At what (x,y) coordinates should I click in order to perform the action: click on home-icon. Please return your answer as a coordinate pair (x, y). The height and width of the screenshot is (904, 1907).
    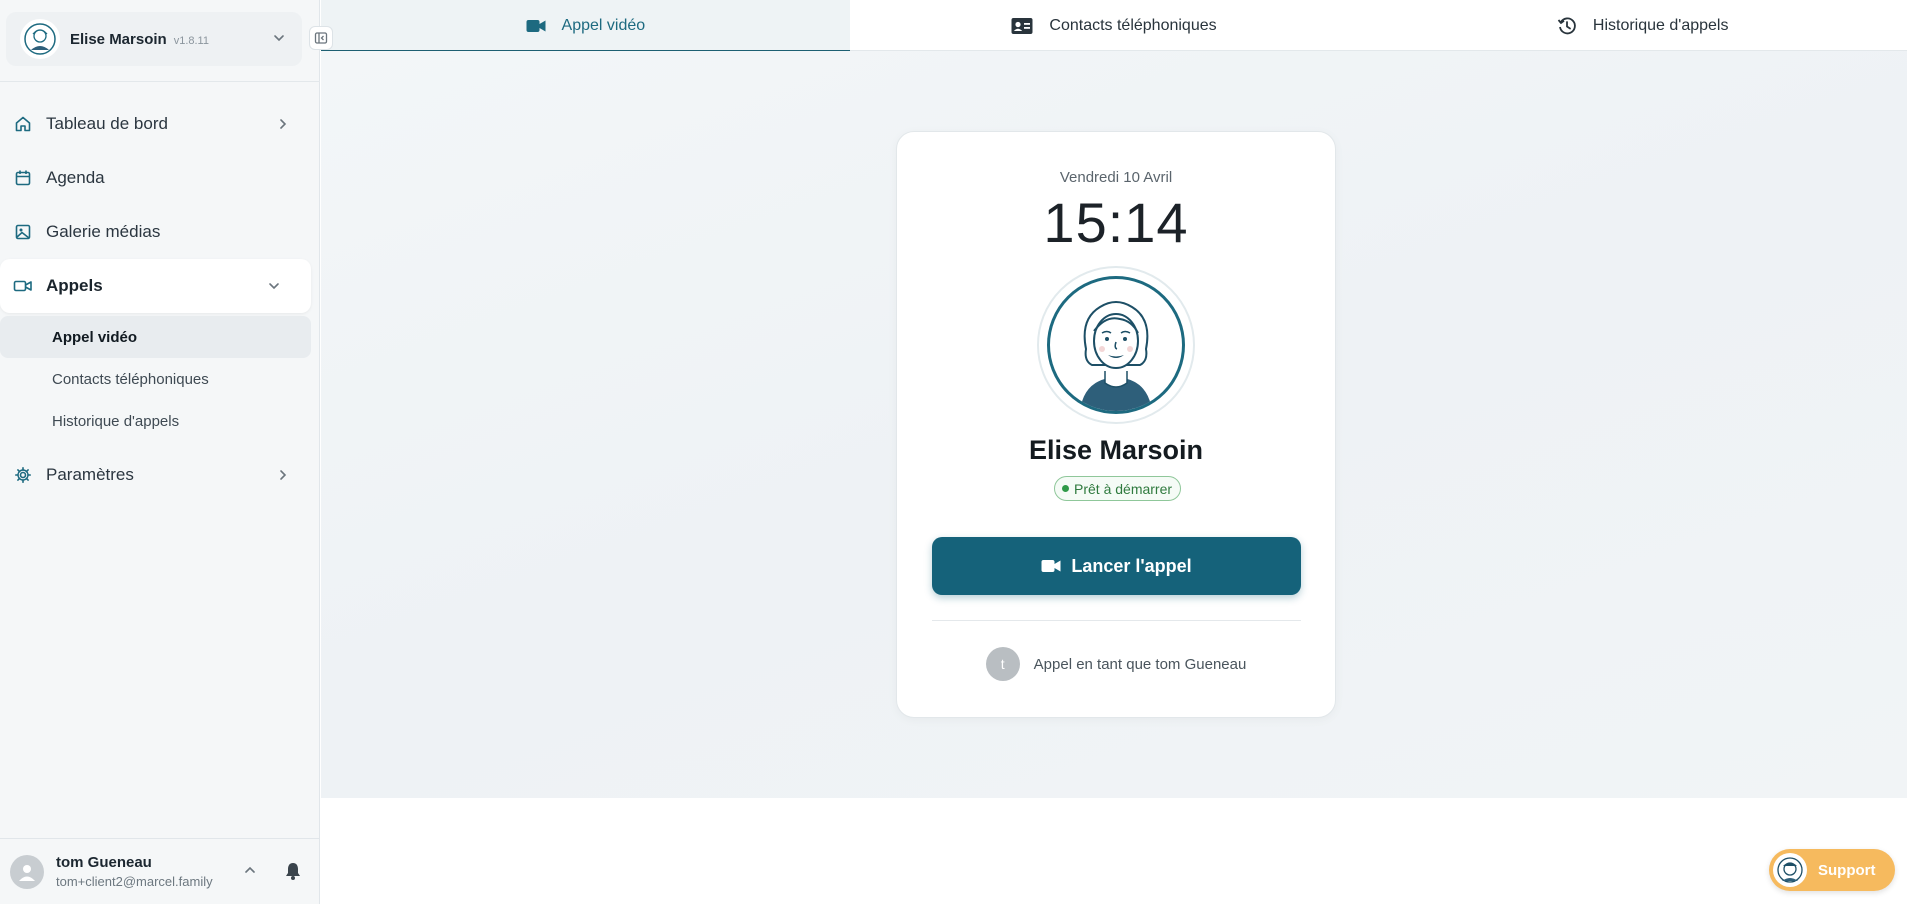
    Looking at the image, I should click on (23, 124).